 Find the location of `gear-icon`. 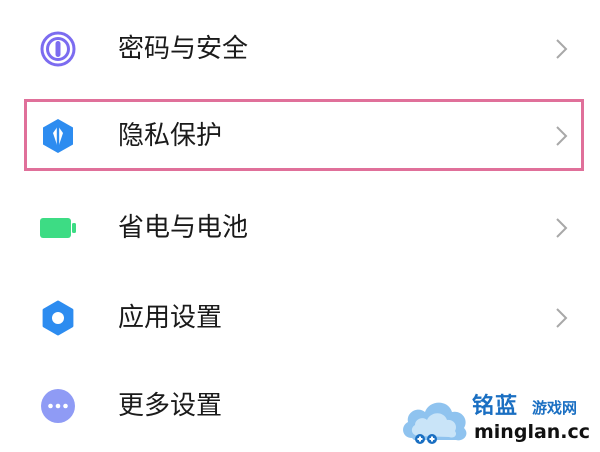

gear-icon is located at coordinates (58, 318).